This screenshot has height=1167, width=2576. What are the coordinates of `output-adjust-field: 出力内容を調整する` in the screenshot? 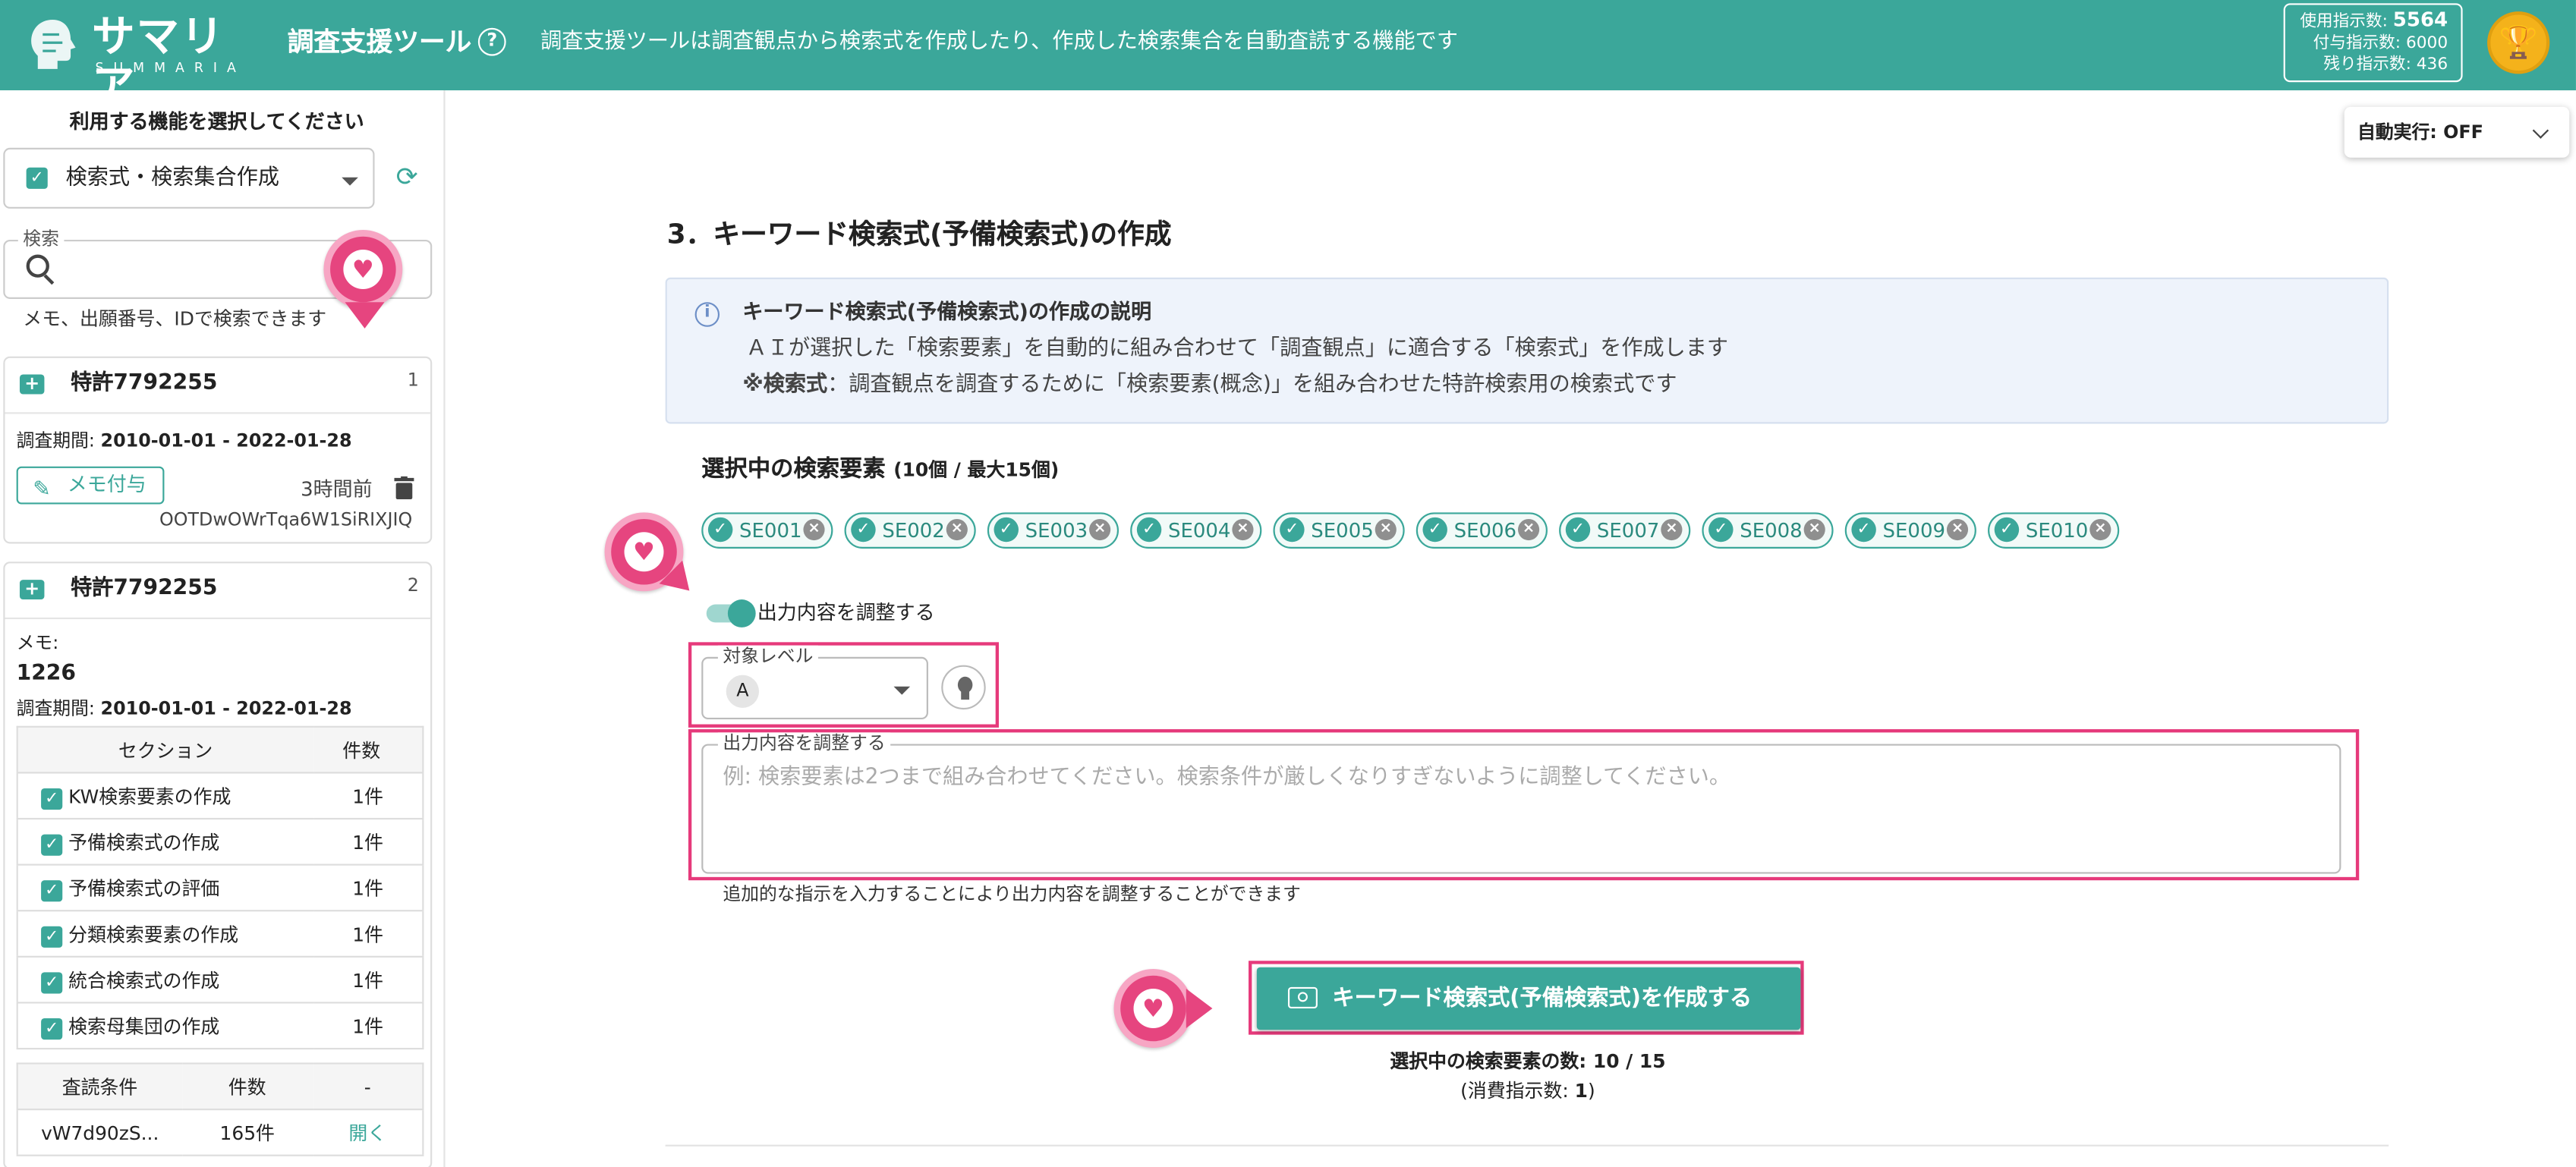 It's located at (1521, 803).